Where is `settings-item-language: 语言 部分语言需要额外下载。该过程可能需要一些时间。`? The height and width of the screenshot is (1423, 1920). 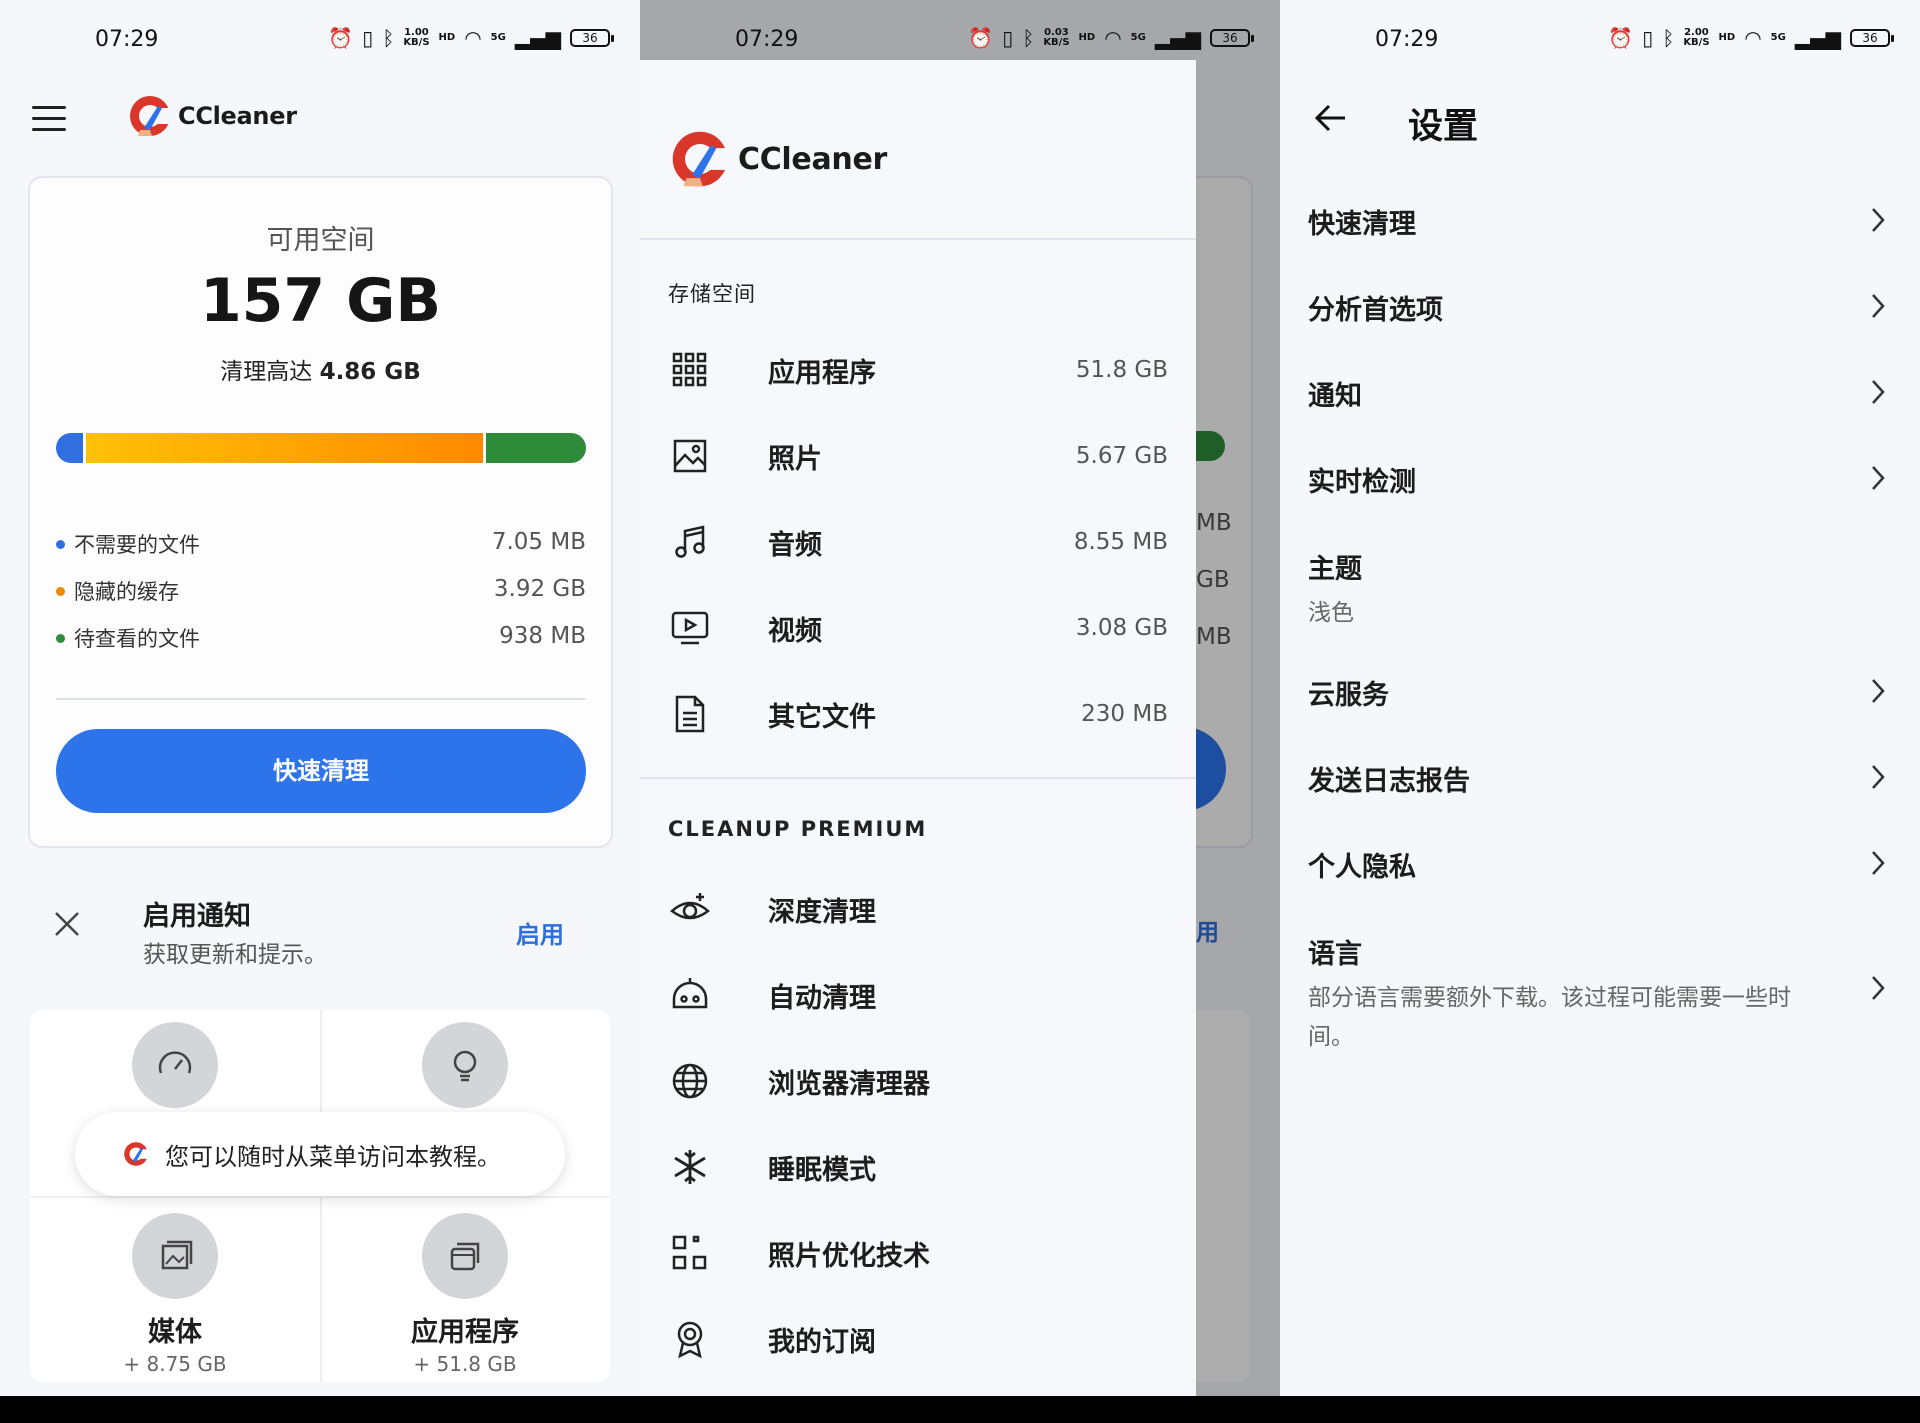
settings-item-language: 语言 部分语言需要额外下载。该过程可能需要一些时间。 is located at coordinates (1603, 994).